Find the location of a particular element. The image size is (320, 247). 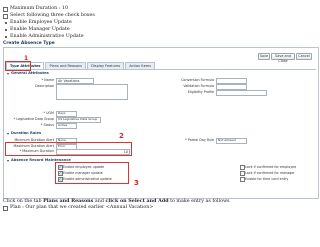

name-input: Air Vacations is located at coordinates (75, 81).